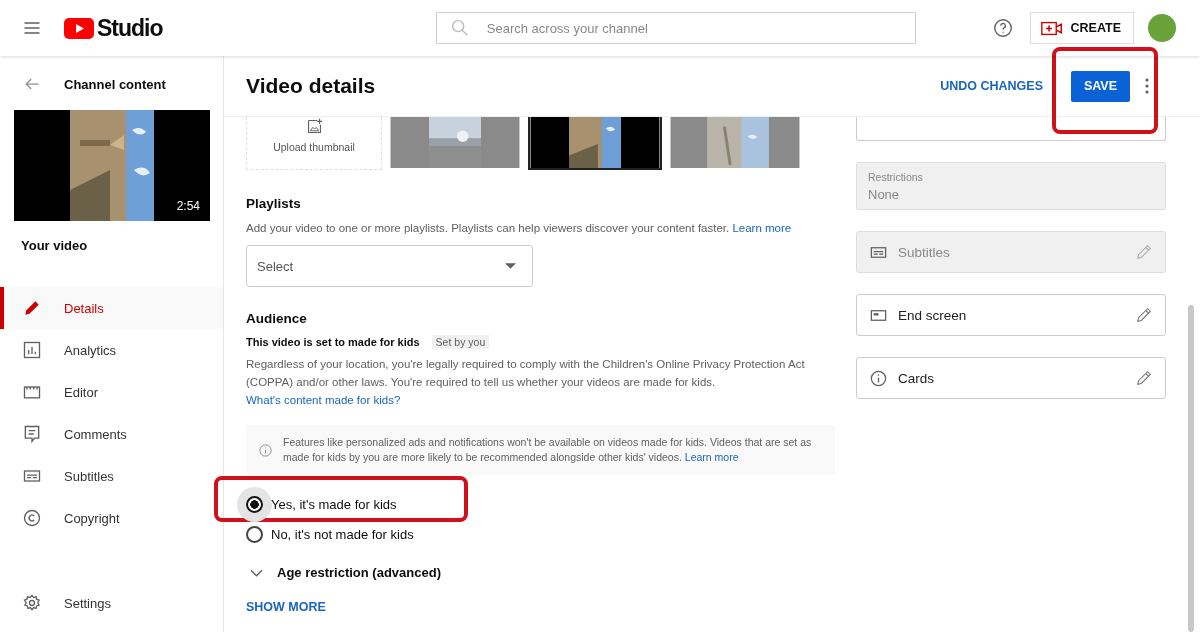 Image resolution: width=1200 pixels, height=632 pixels. I want to click on age-restriction-toggle: Age restriction (advanced), so click(540, 572).